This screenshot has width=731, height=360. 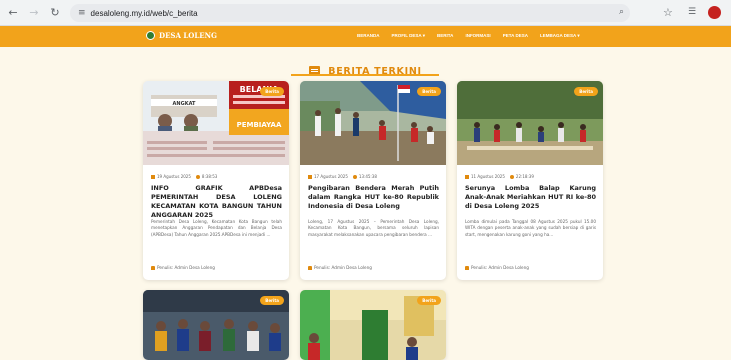 What do you see at coordinates (150, 35) in the screenshot?
I see `logo-emblem-icon` at bounding box center [150, 35].